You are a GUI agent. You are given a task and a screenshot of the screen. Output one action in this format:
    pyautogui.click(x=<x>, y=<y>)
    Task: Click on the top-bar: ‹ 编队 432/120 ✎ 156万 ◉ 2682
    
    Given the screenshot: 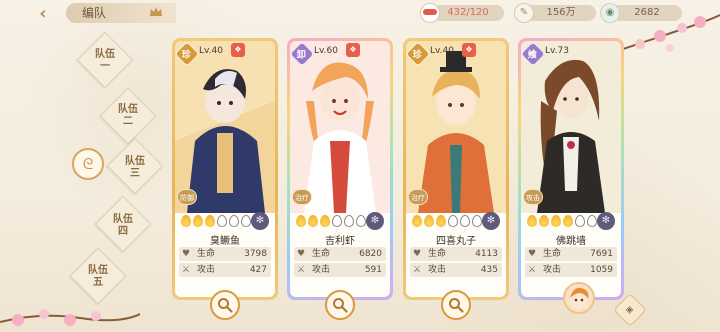 What is the action you would take?
    pyautogui.click(x=360, y=14)
    